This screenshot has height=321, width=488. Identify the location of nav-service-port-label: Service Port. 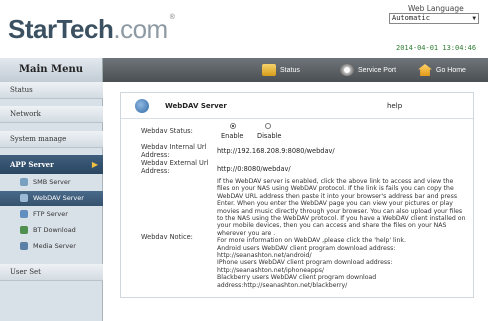
(377, 70).